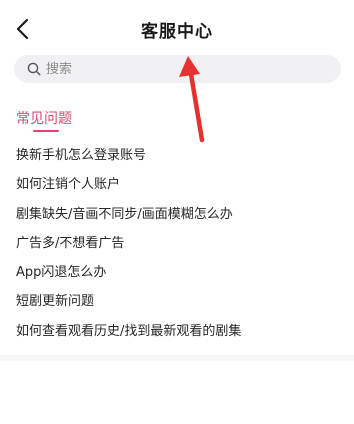 The height and width of the screenshot is (424, 354). I want to click on faq-section-title: 常见问题, so click(44, 119).